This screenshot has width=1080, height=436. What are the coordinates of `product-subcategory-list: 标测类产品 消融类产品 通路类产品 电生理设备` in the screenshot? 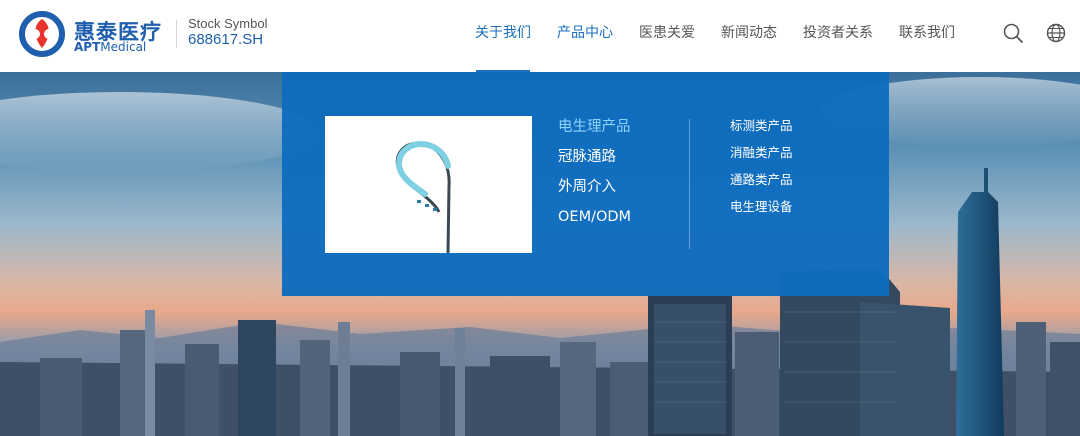 It's located at (761, 170).